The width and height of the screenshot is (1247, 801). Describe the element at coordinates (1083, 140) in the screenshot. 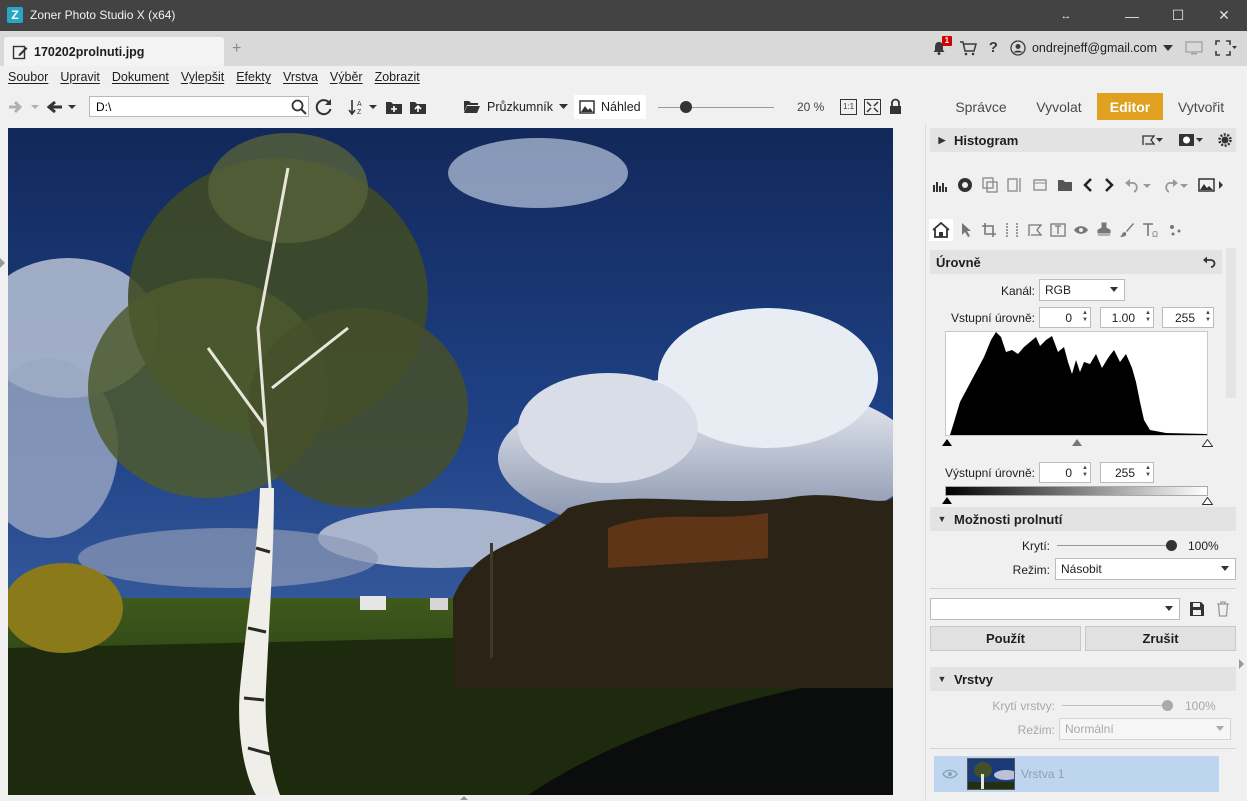

I see `histogram-section-header: ▶ Histogram` at that location.